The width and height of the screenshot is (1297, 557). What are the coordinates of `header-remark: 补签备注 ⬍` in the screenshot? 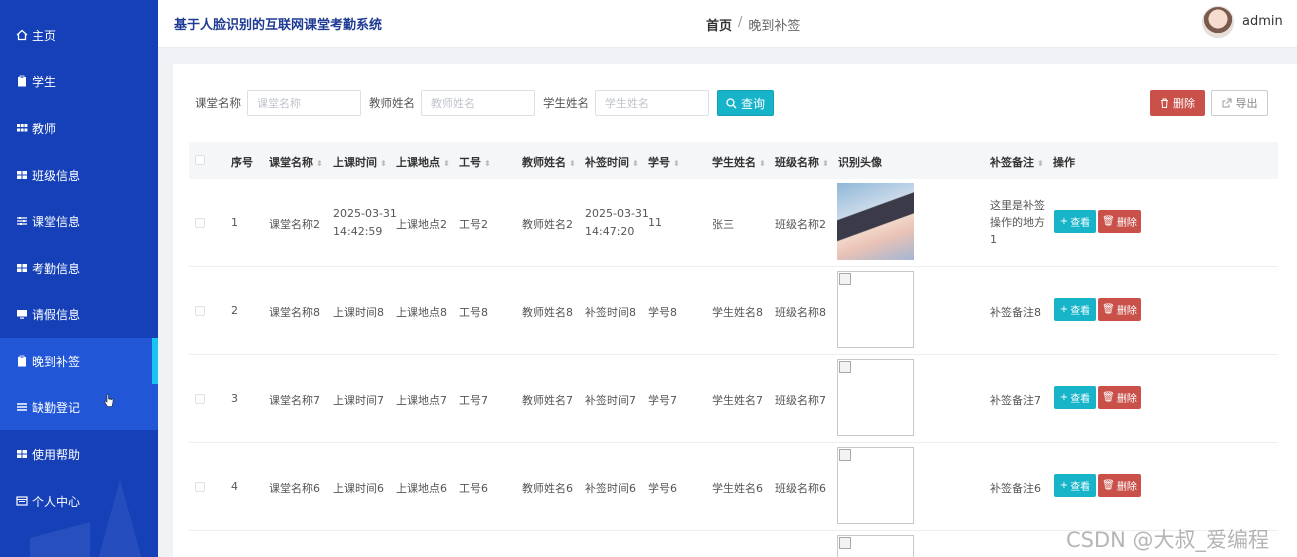 It's located at (1017, 162).